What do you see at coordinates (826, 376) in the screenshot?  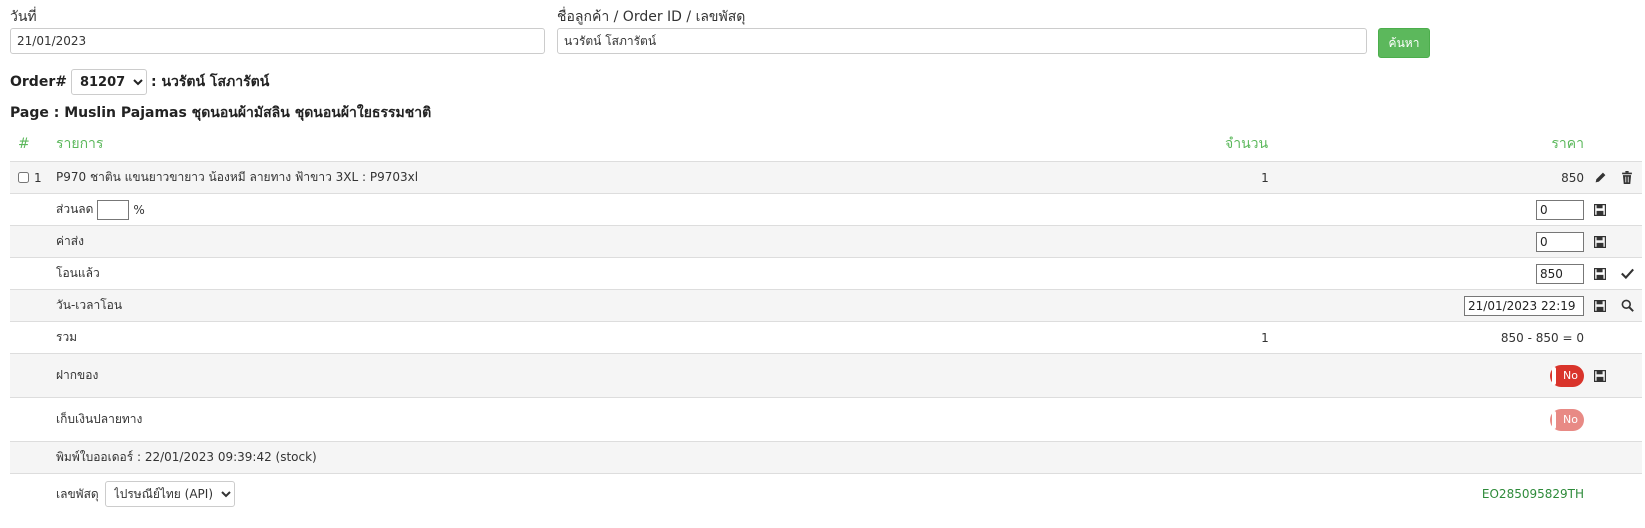 I see `table-row-deposit: ฝากของ No` at bounding box center [826, 376].